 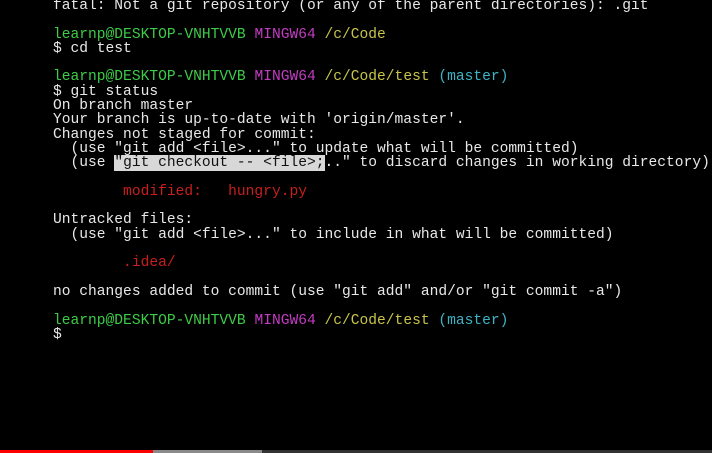 What do you see at coordinates (381, 48) in the screenshot?
I see `terminal-line: $ cd test` at bounding box center [381, 48].